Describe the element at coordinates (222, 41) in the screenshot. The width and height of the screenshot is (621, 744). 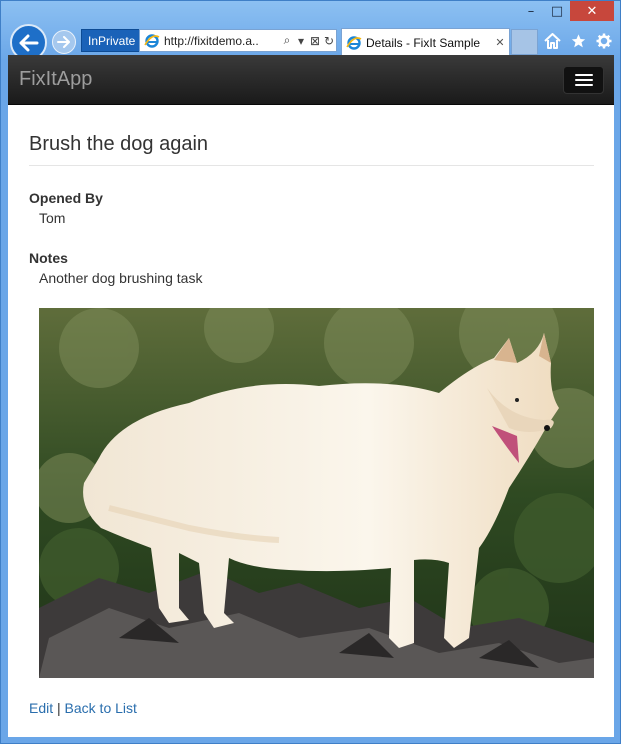
I see `address-url: http://fixitdemo.a..` at that location.